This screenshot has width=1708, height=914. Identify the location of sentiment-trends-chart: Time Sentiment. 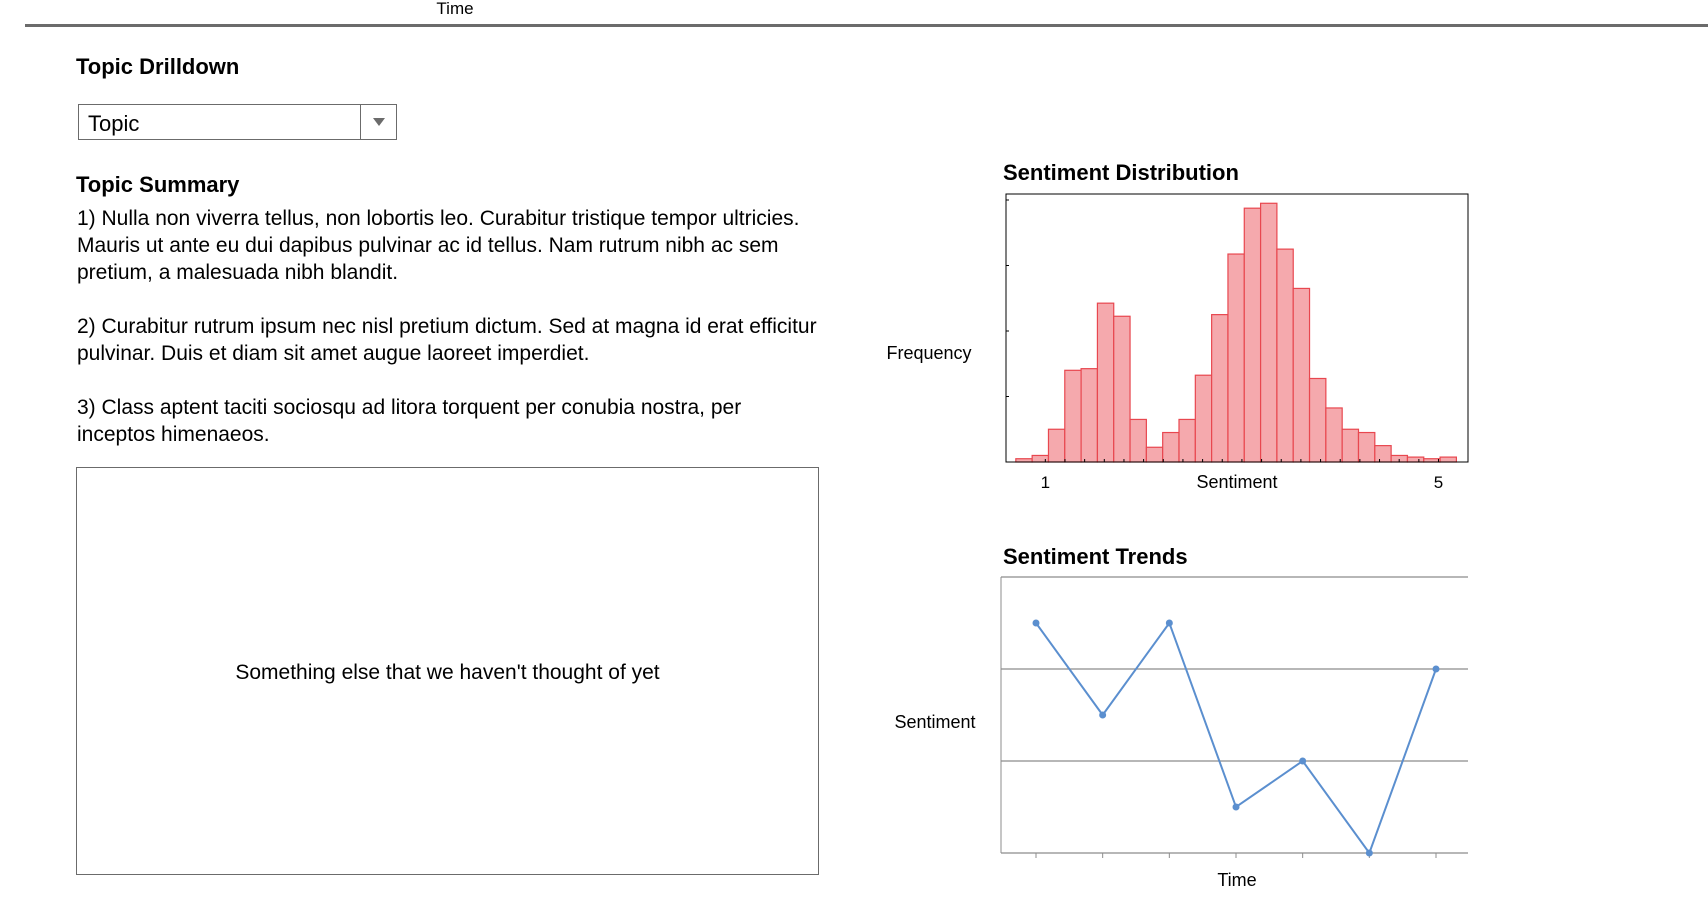
(1181, 733).